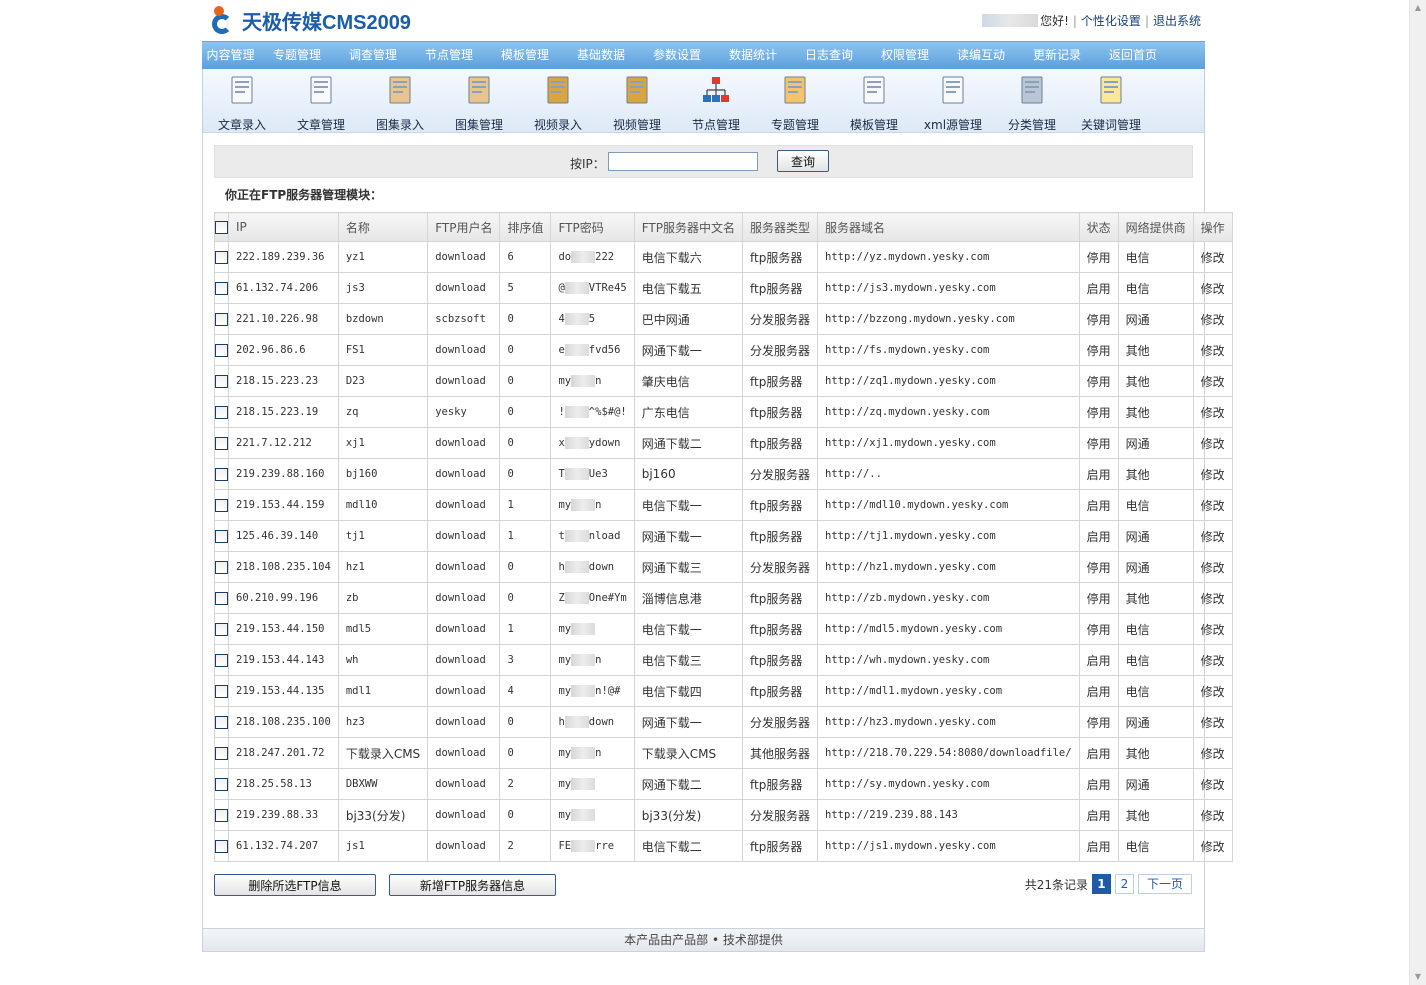  Describe the element at coordinates (565, 257) in the screenshot. I see `password-visible-start: do` at that location.